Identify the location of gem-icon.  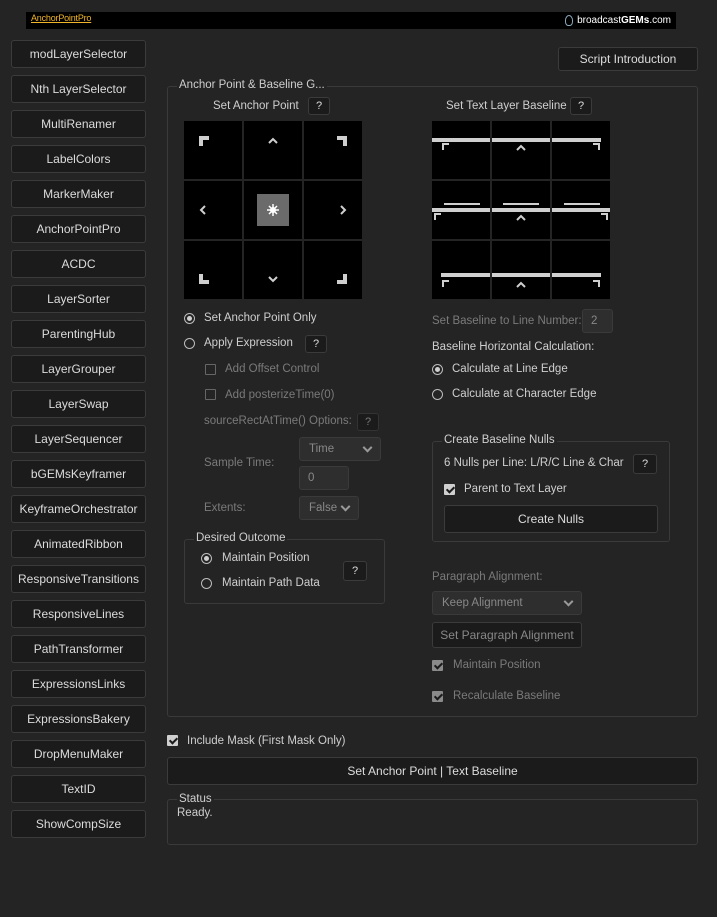
(569, 20).